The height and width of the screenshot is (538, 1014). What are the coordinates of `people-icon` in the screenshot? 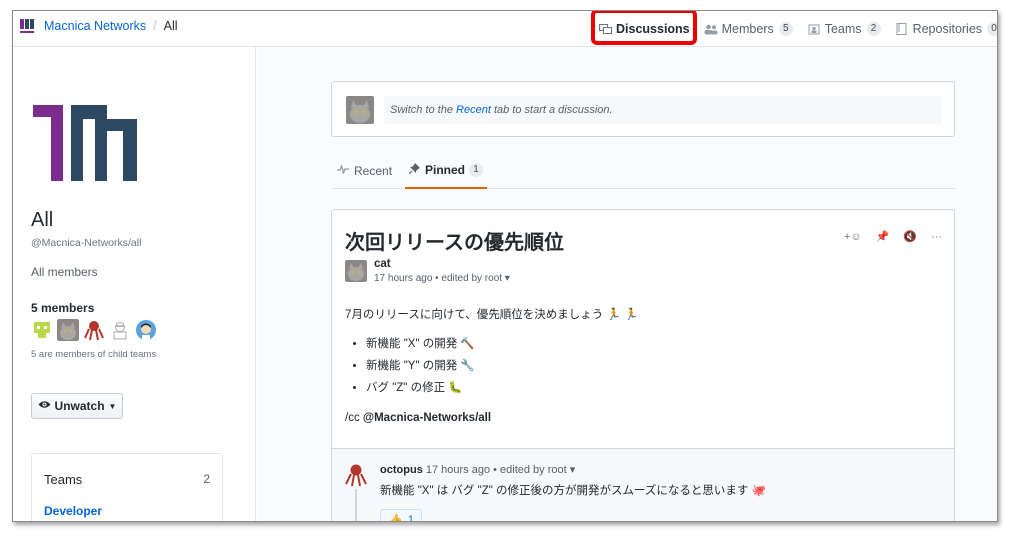 It's located at (711, 29).